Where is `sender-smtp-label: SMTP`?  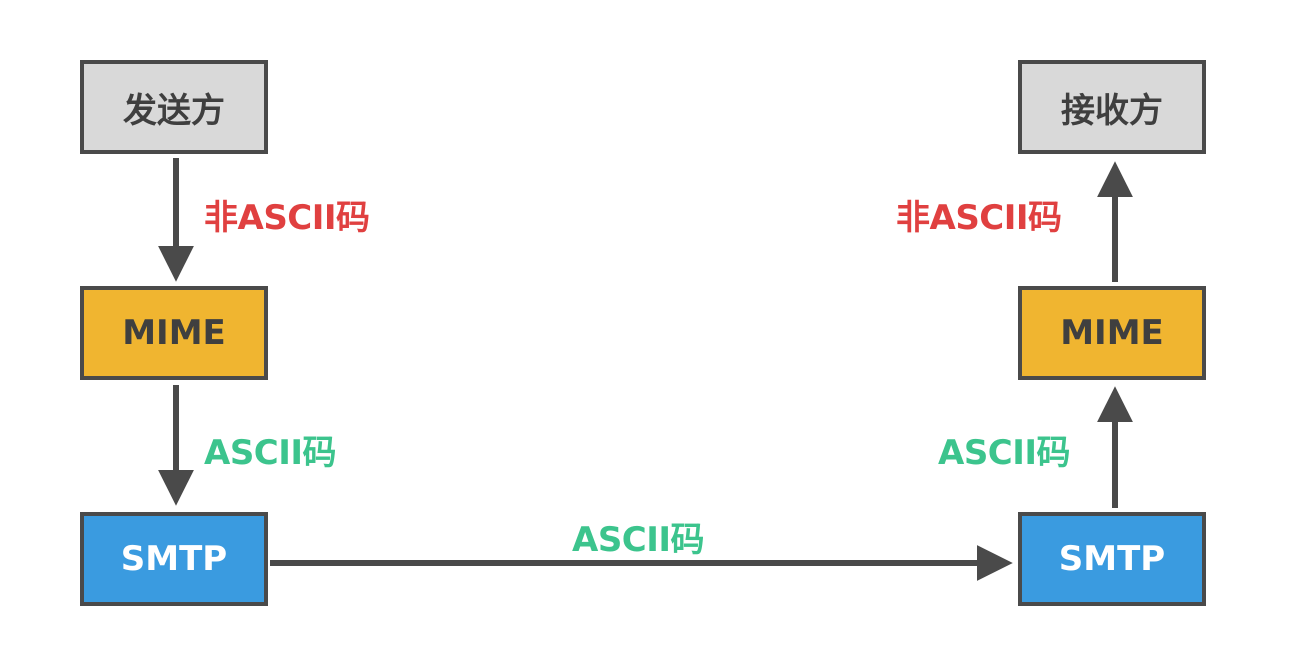
sender-smtp-label: SMTP is located at coordinates (174, 559).